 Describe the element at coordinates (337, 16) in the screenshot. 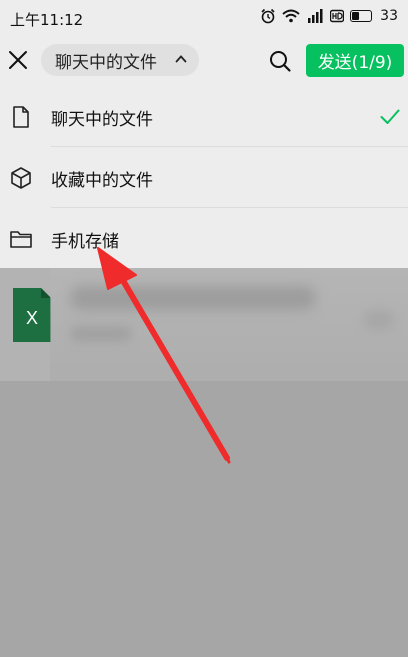

I see `hd-icon` at that location.